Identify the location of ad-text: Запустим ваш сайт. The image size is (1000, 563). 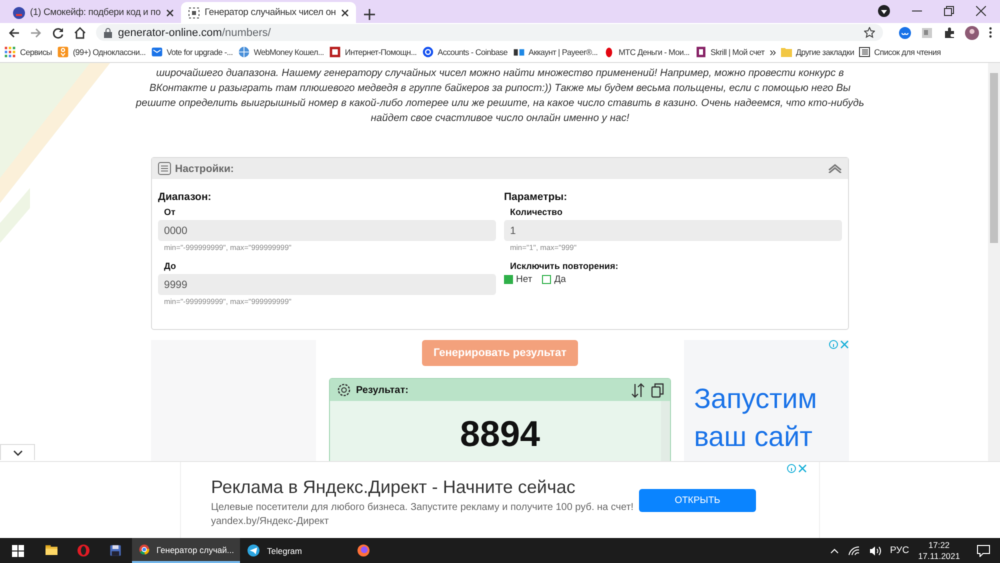
(756, 418).